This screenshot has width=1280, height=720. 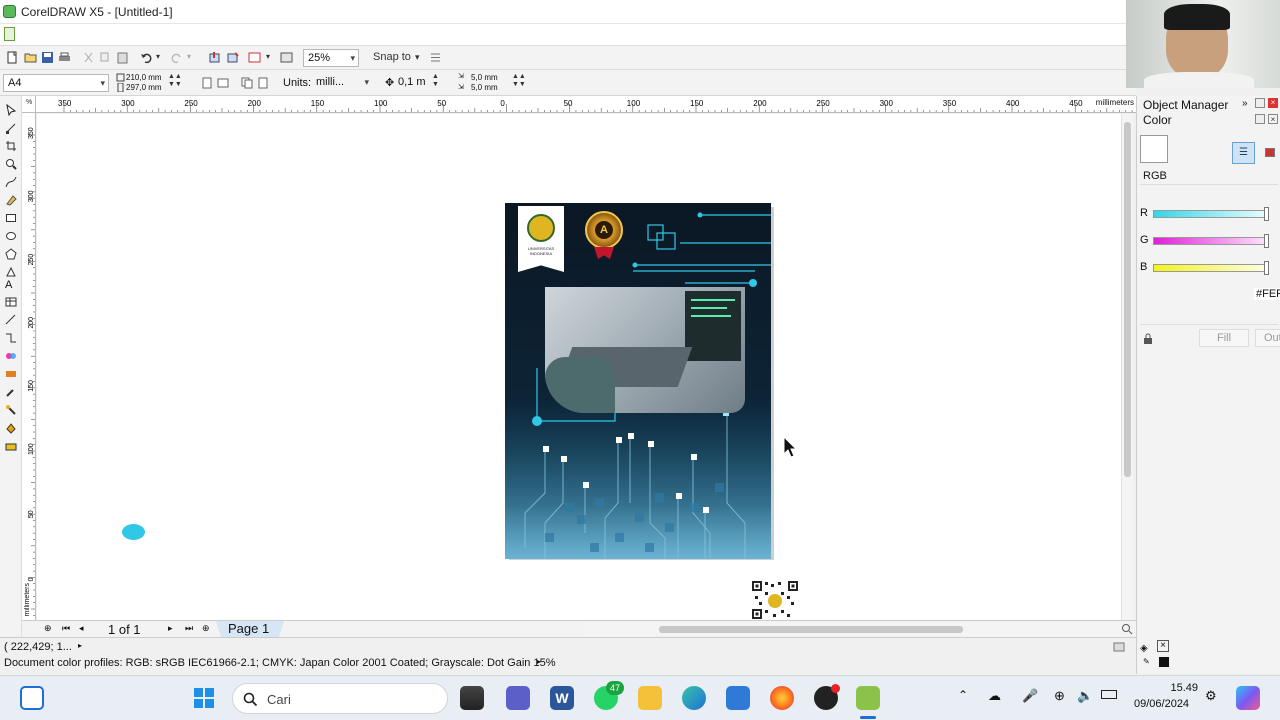 What do you see at coordinates (484, 77) in the screenshot?
I see `duplicate-x-field: 5,0 mm` at bounding box center [484, 77].